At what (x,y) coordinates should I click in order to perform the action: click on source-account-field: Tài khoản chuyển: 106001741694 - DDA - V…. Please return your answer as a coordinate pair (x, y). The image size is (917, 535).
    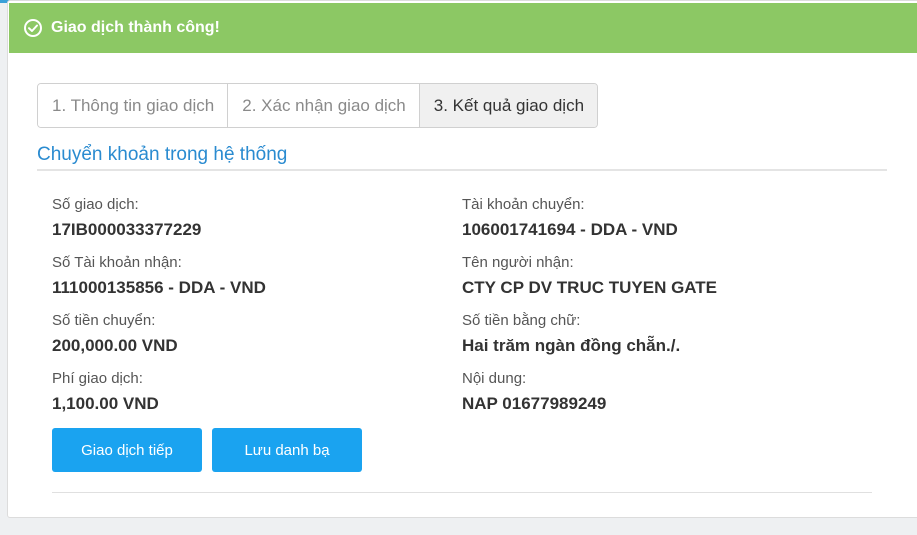
    Looking at the image, I should click on (570, 218).